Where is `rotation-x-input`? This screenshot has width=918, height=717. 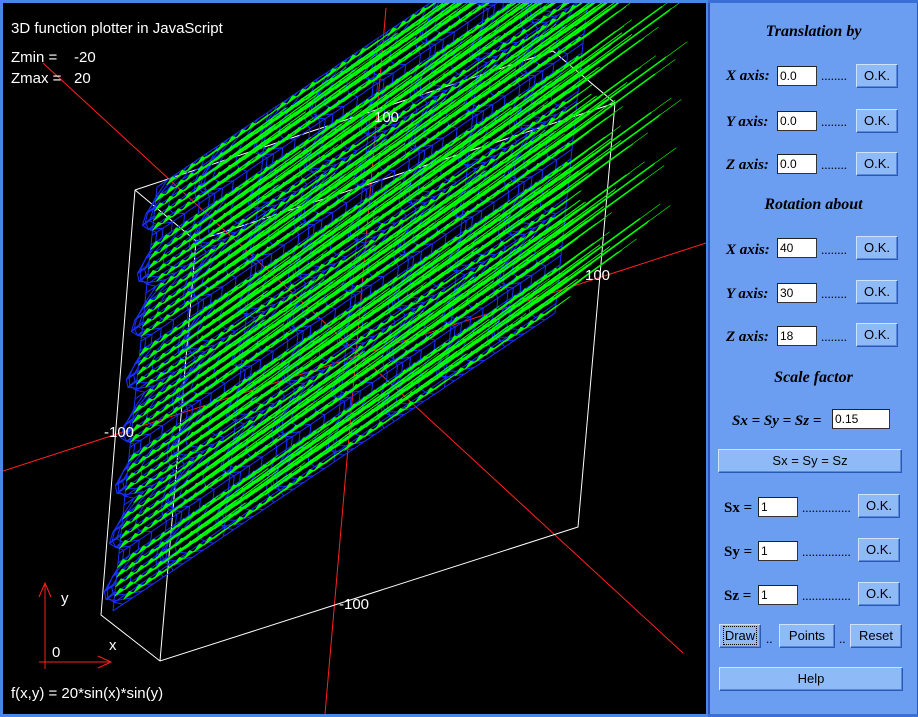 rotation-x-input is located at coordinates (797, 248).